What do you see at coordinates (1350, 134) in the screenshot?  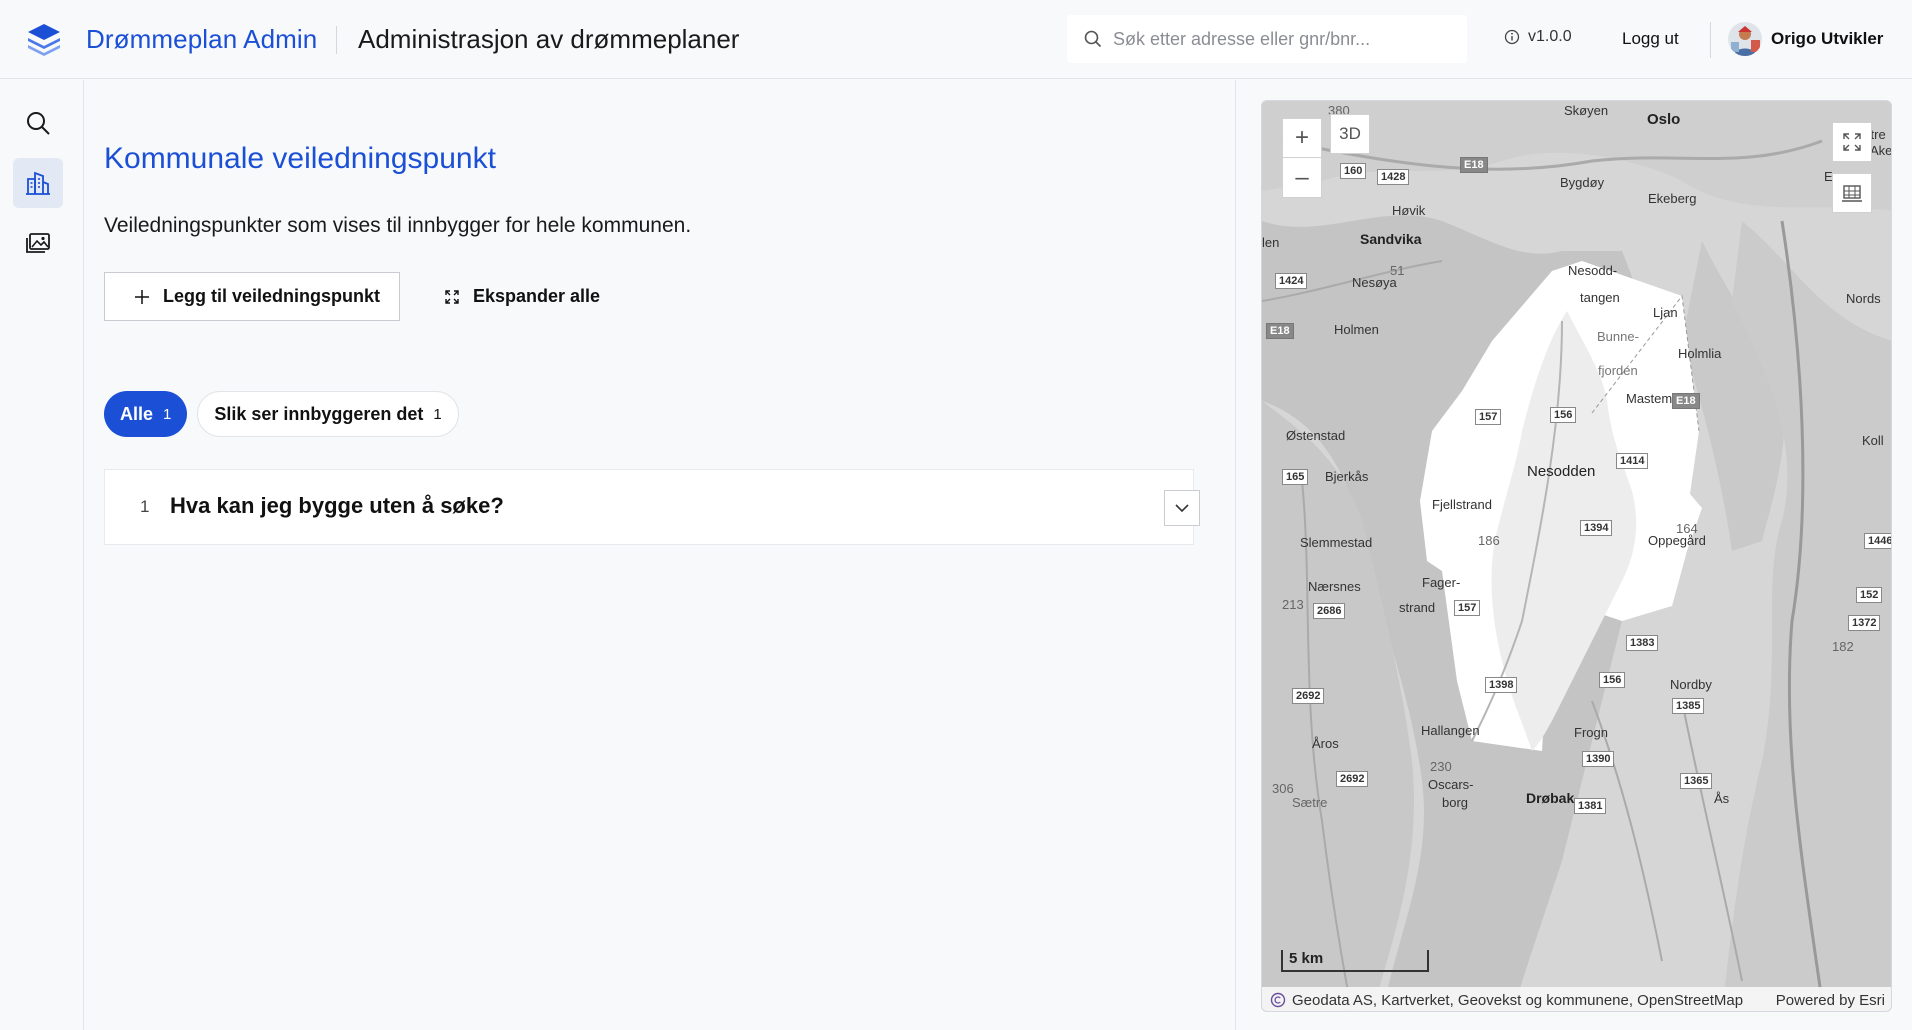 I see `toggle-3d-button: 3D` at bounding box center [1350, 134].